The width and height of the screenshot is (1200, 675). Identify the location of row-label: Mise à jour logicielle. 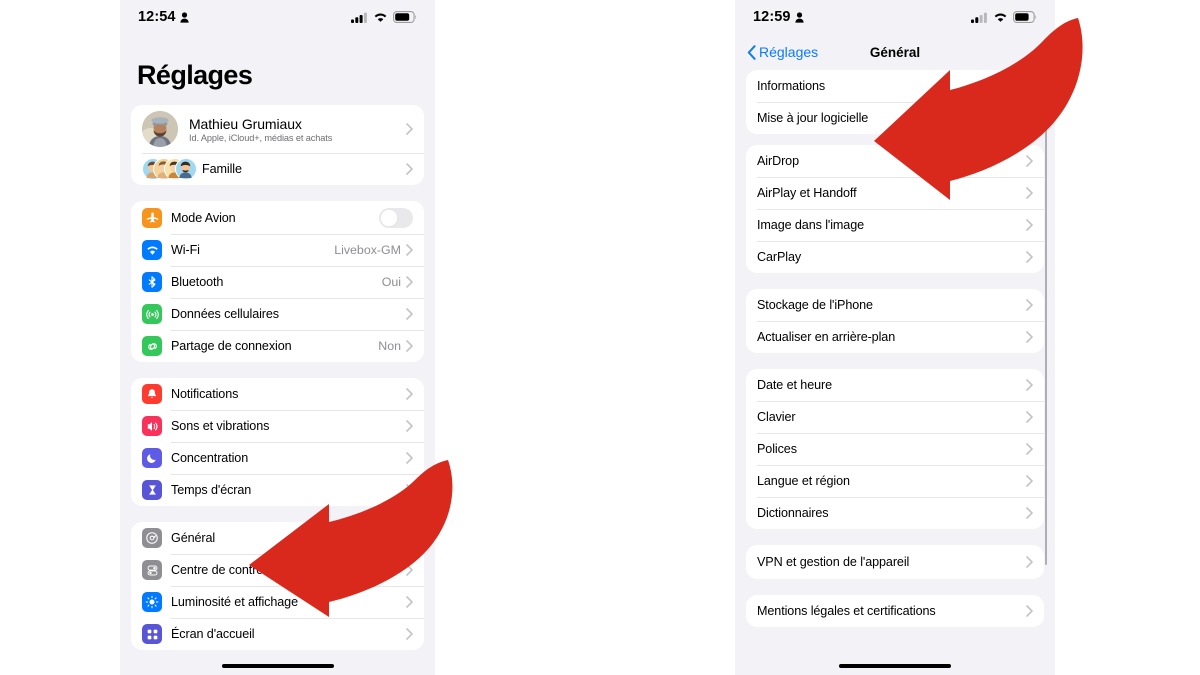
(813, 118).